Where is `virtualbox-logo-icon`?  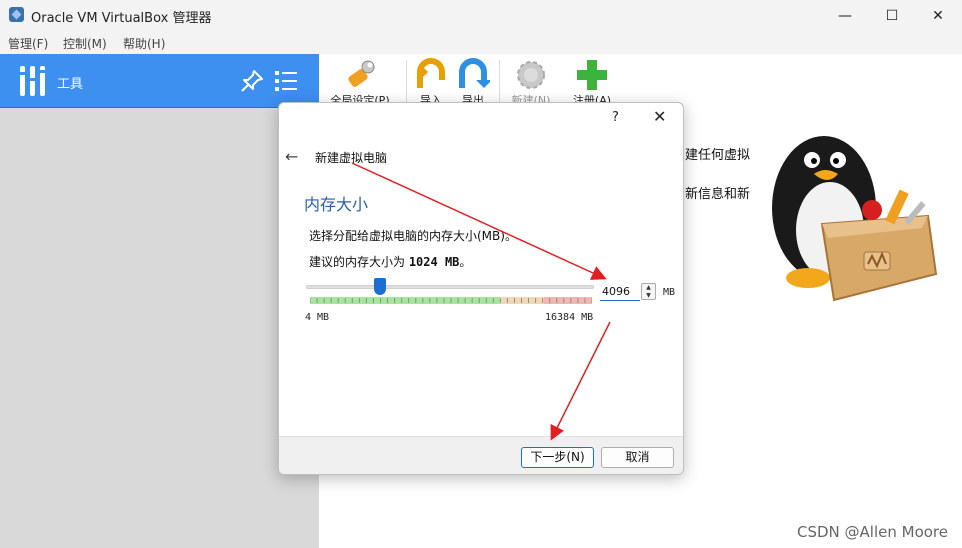 virtualbox-logo-icon is located at coordinates (16, 14).